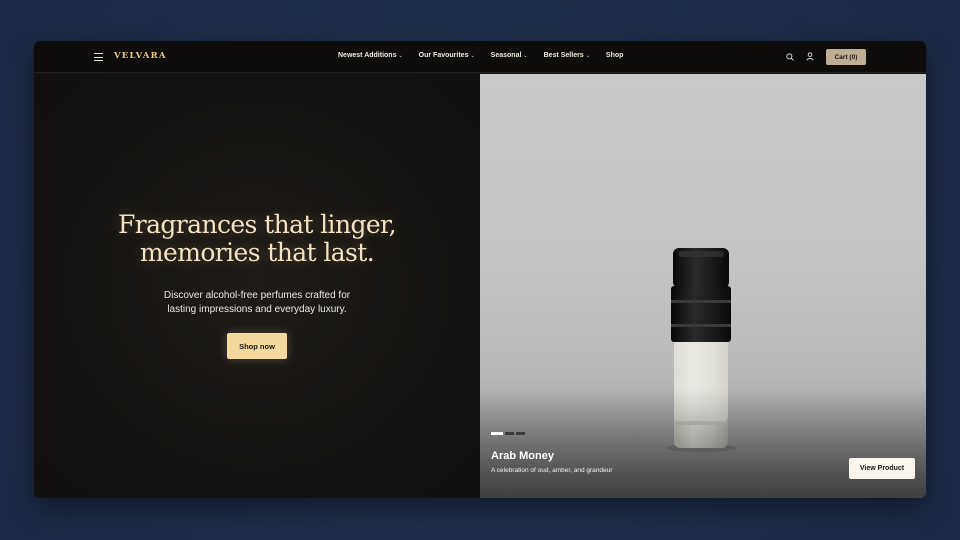 This screenshot has width=960, height=540. What do you see at coordinates (790, 57) in the screenshot?
I see `search-icon` at bounding box center [790, 57].